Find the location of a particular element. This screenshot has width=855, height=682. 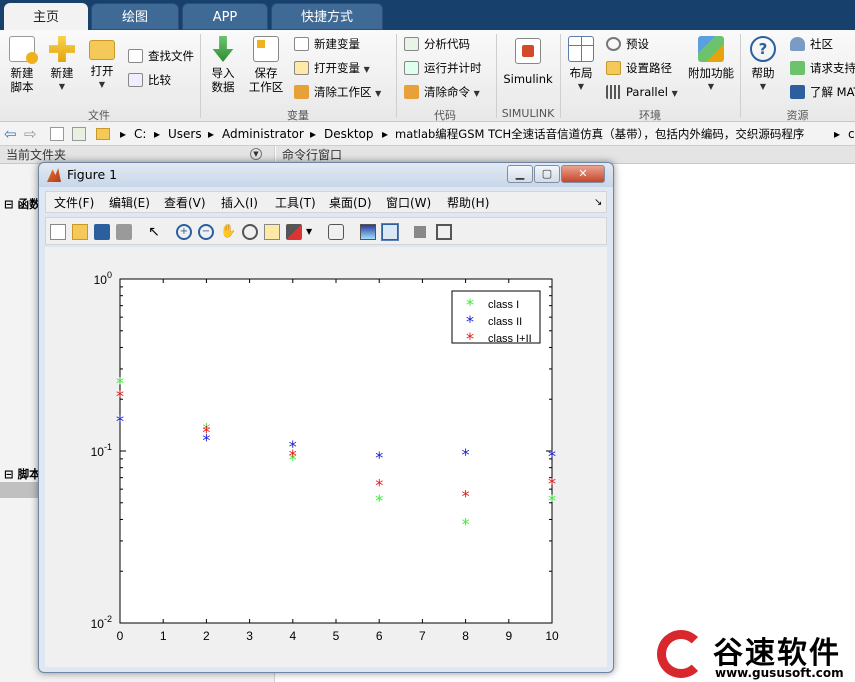

clear-commands-label: 清除命令 is located at coordinates (447, 92).